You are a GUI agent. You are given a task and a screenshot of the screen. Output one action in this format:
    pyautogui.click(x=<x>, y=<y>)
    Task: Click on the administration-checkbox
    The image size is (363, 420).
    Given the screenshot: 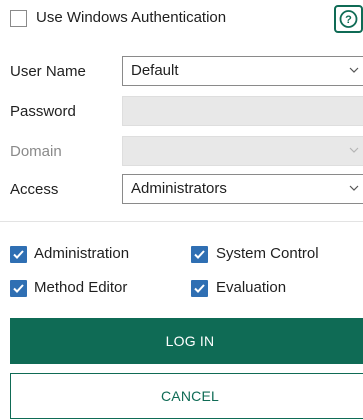 What is the action you would take?
    pyautogui.click(x=18, y=254)
    